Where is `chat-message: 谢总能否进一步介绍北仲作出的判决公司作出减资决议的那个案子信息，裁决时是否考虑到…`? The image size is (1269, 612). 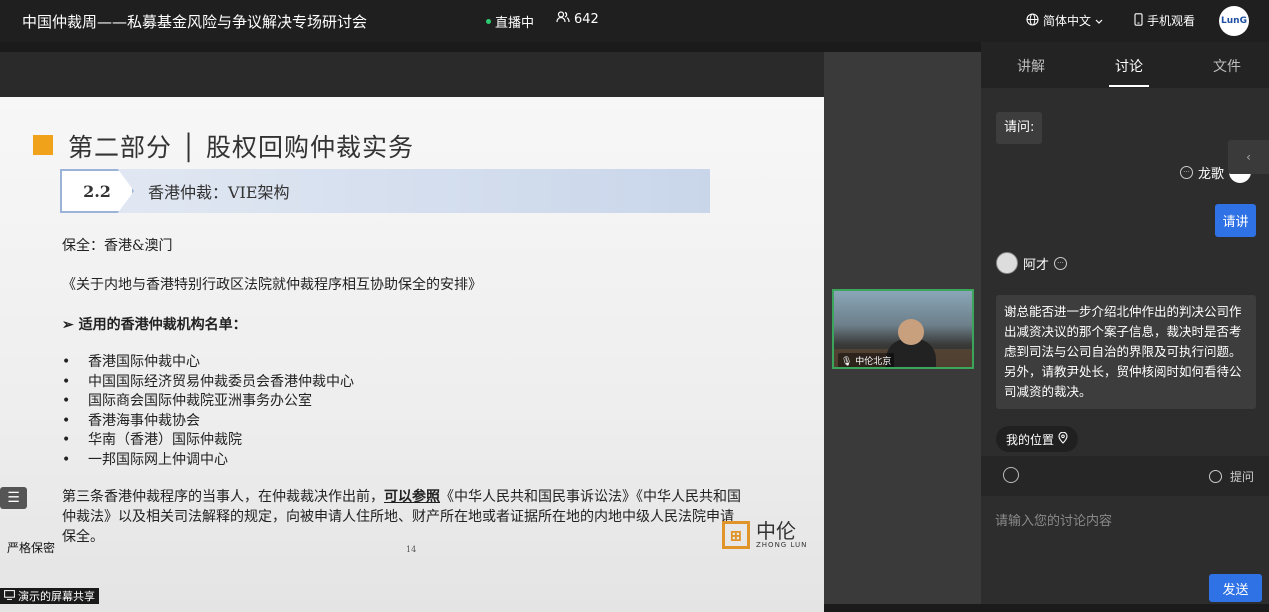
chat-message: 谢总能否进一步介绍北仲作出的判决公司作出减资决议的那个案子信息，裁决时是否考虑到… is located at coordinates (1126, 352).